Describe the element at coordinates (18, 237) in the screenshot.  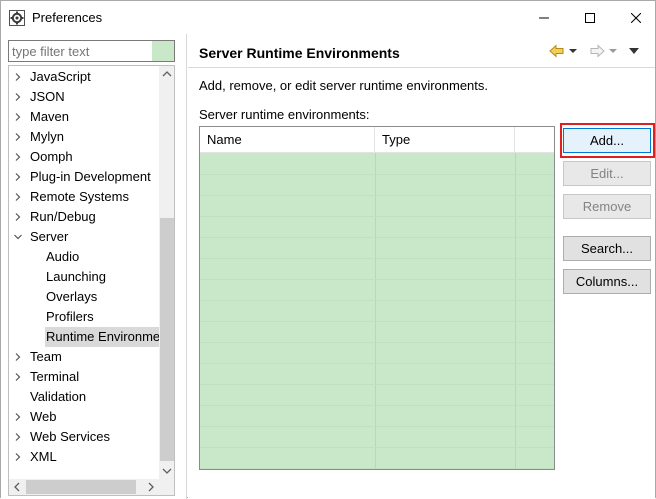
I see `chevron-down-icon` at that location.